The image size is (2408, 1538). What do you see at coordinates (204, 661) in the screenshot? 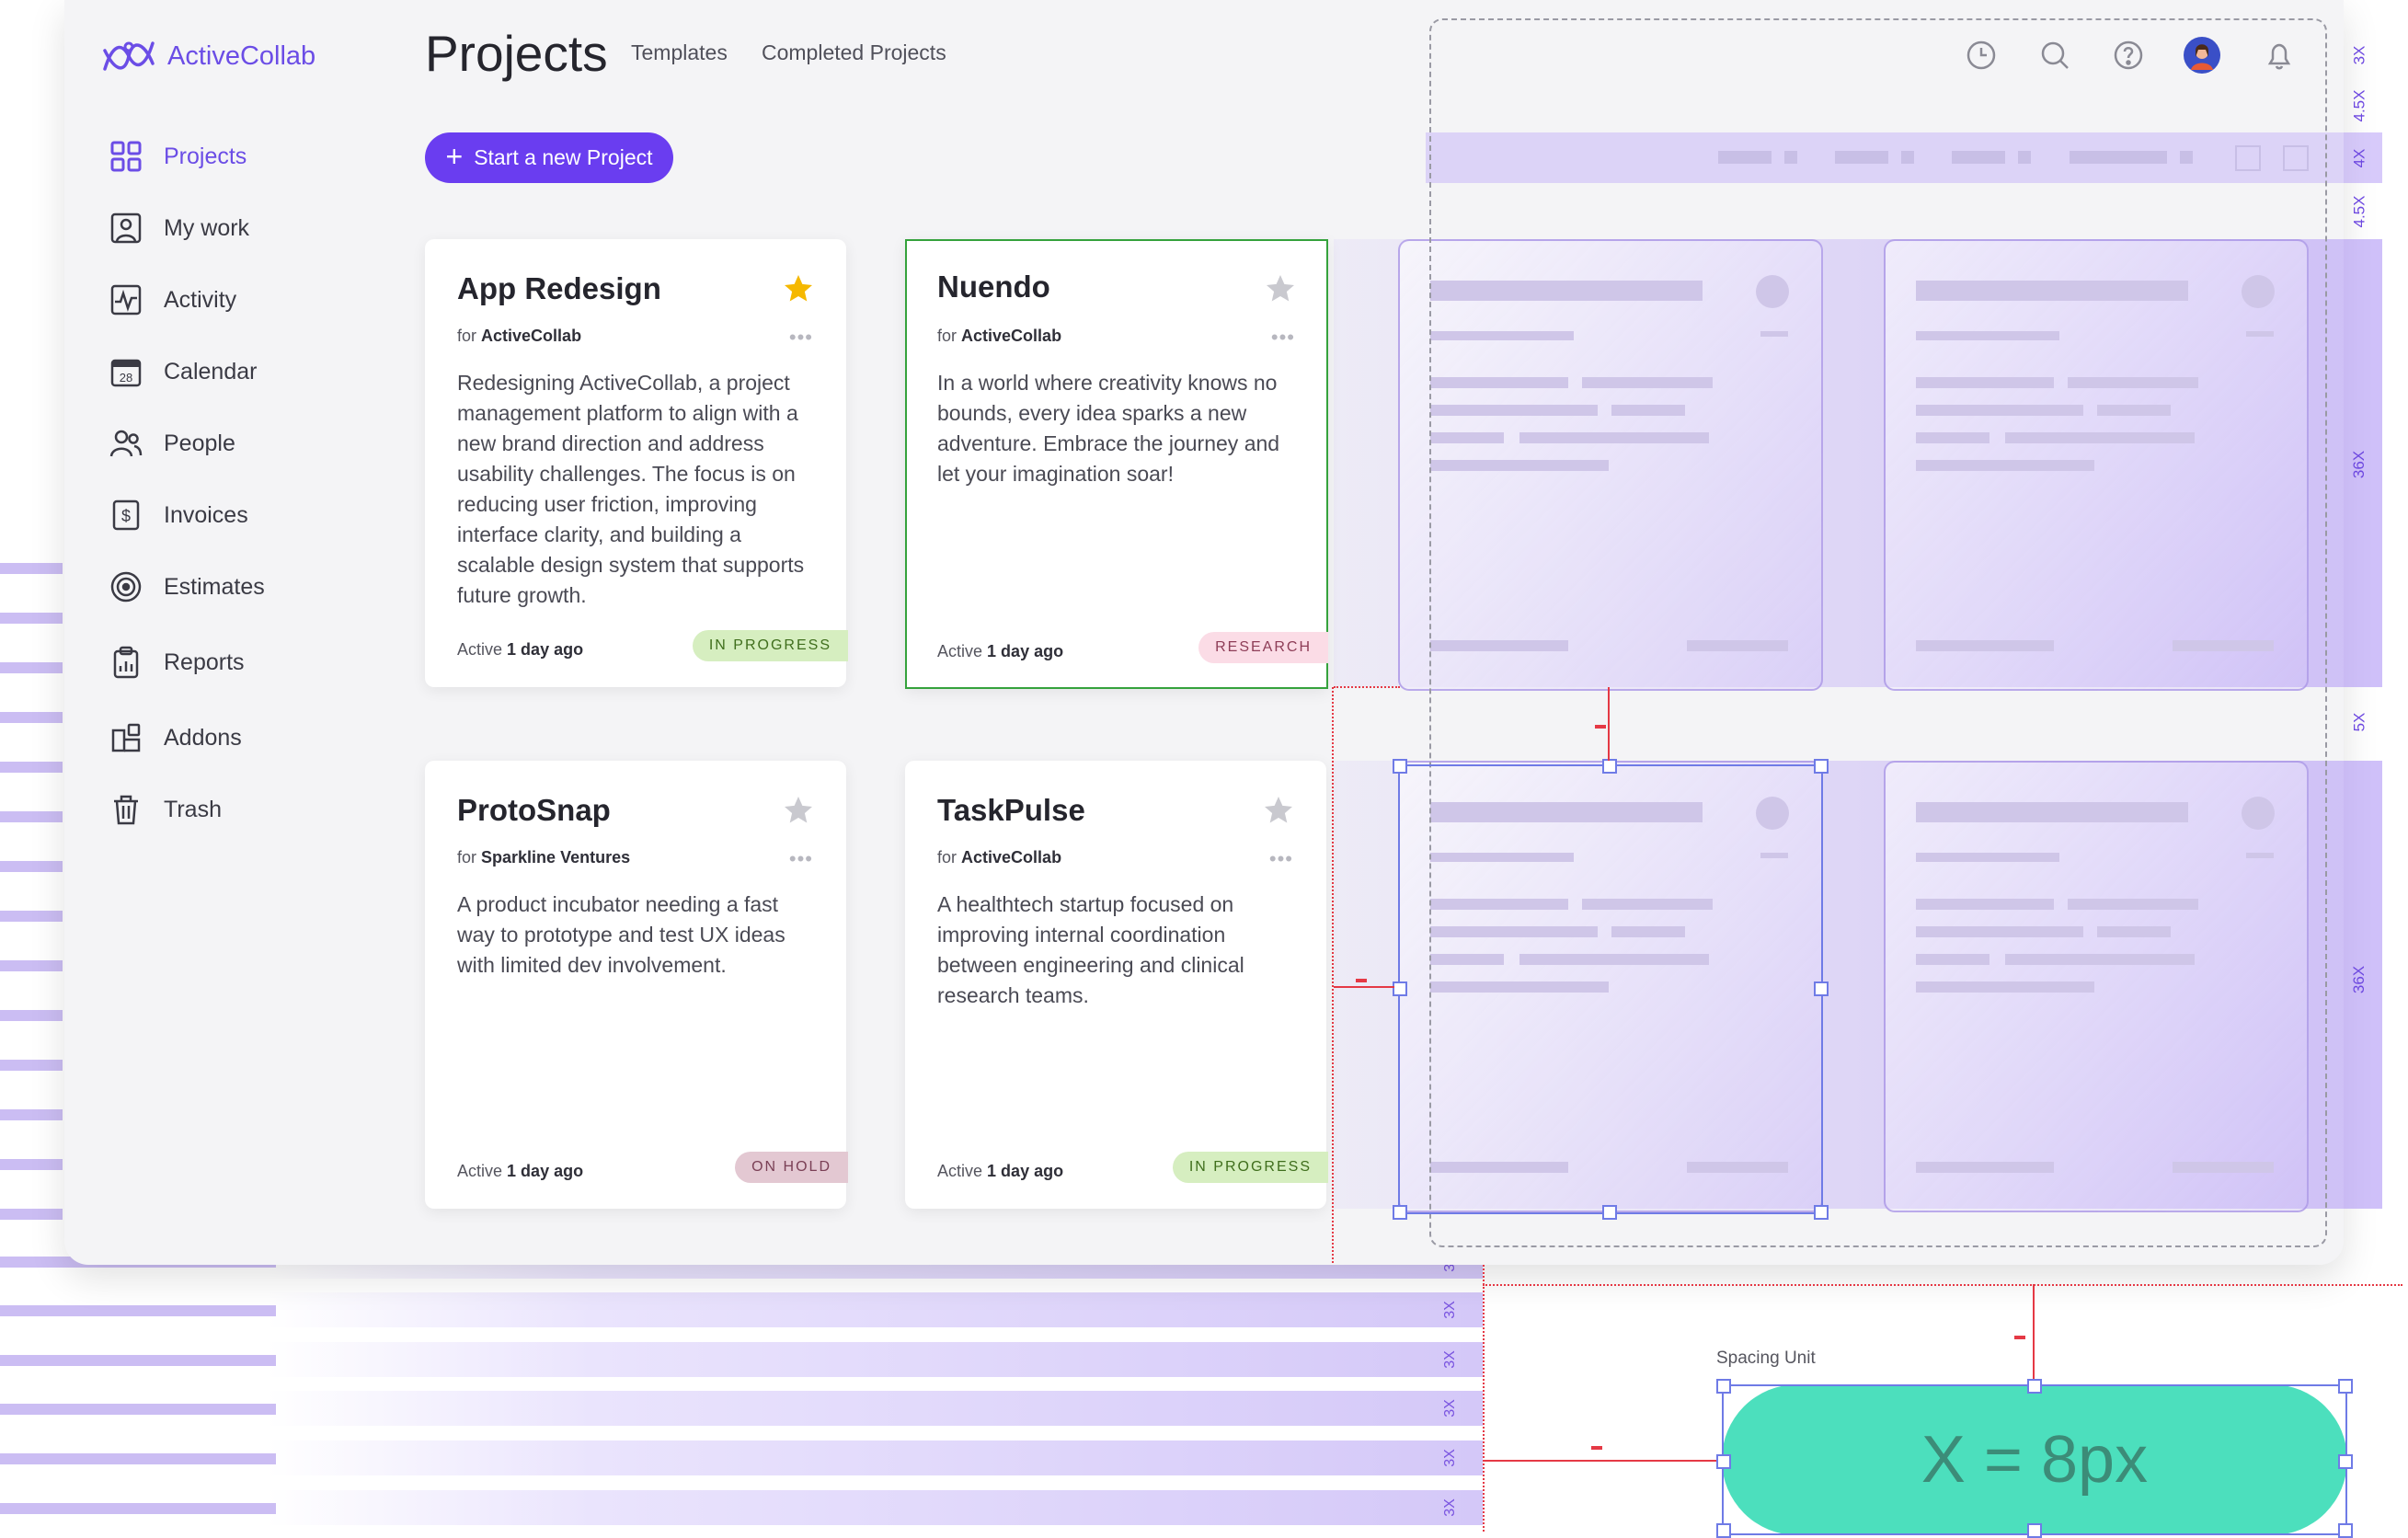
I see `sidebar-item-label: Reports` at bounding box center [204, 661].